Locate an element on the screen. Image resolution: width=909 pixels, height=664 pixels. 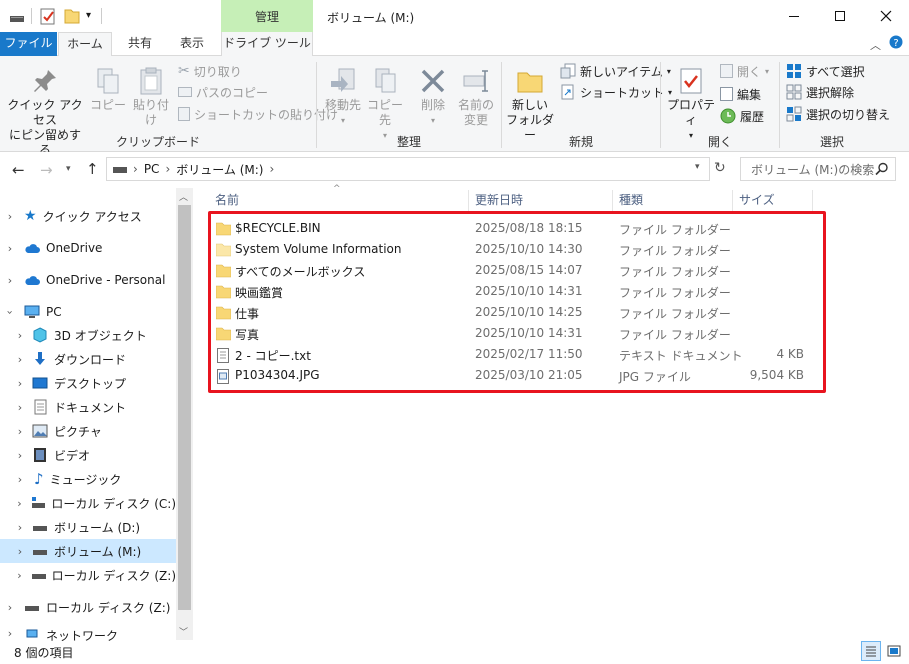
nav-item-music: › ♪ ミュージック is located at coordinates (88, 479).